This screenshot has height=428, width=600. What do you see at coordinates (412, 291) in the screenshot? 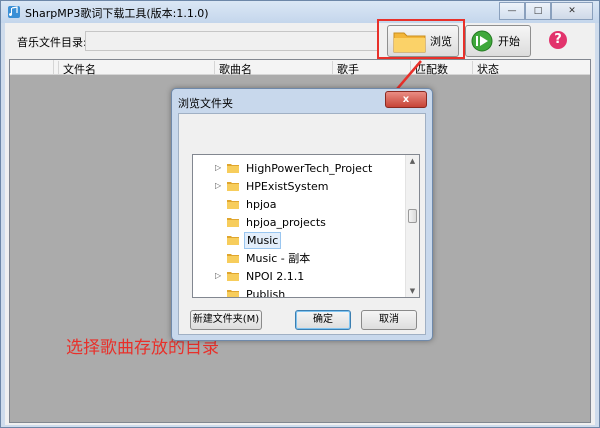
I see `scroll-down-icon: ▼` at bounding box center [412, 291].